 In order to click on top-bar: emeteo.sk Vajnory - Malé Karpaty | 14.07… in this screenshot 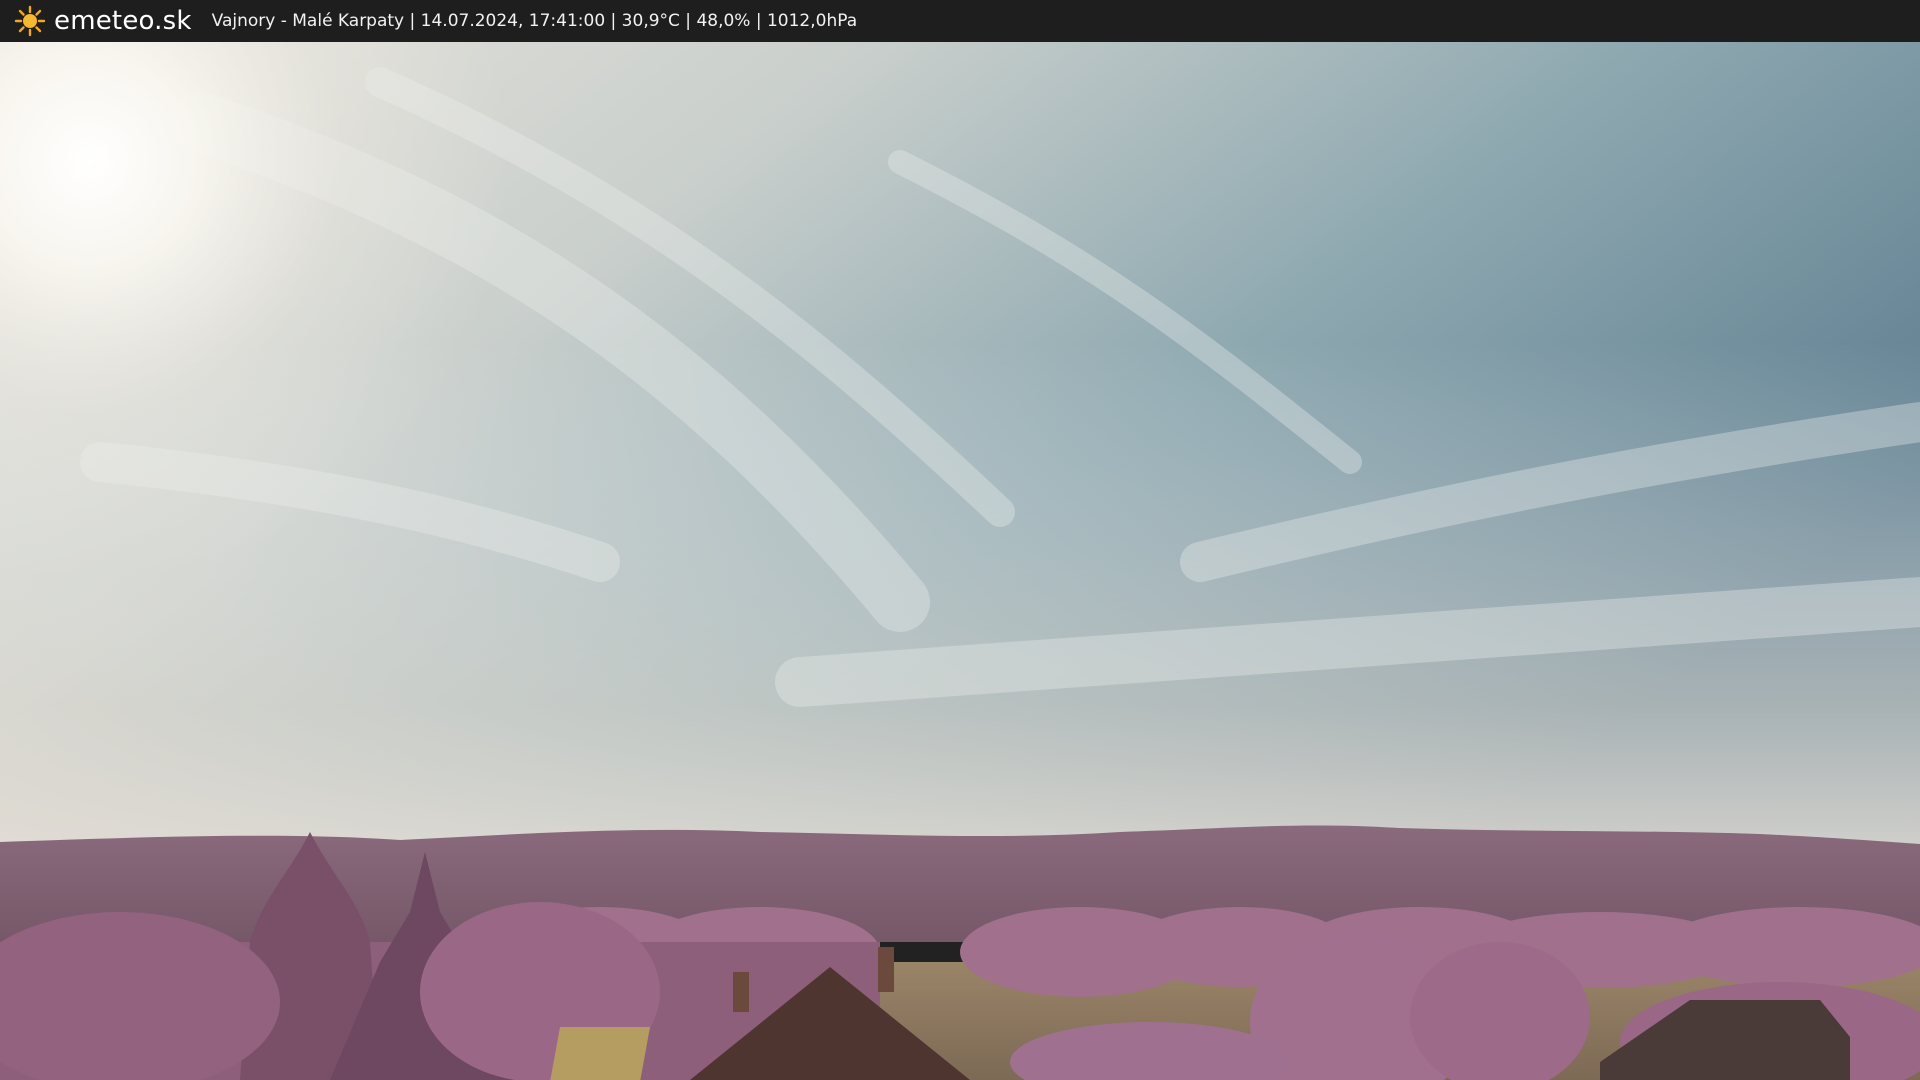, I will do `click(960, 21)`.